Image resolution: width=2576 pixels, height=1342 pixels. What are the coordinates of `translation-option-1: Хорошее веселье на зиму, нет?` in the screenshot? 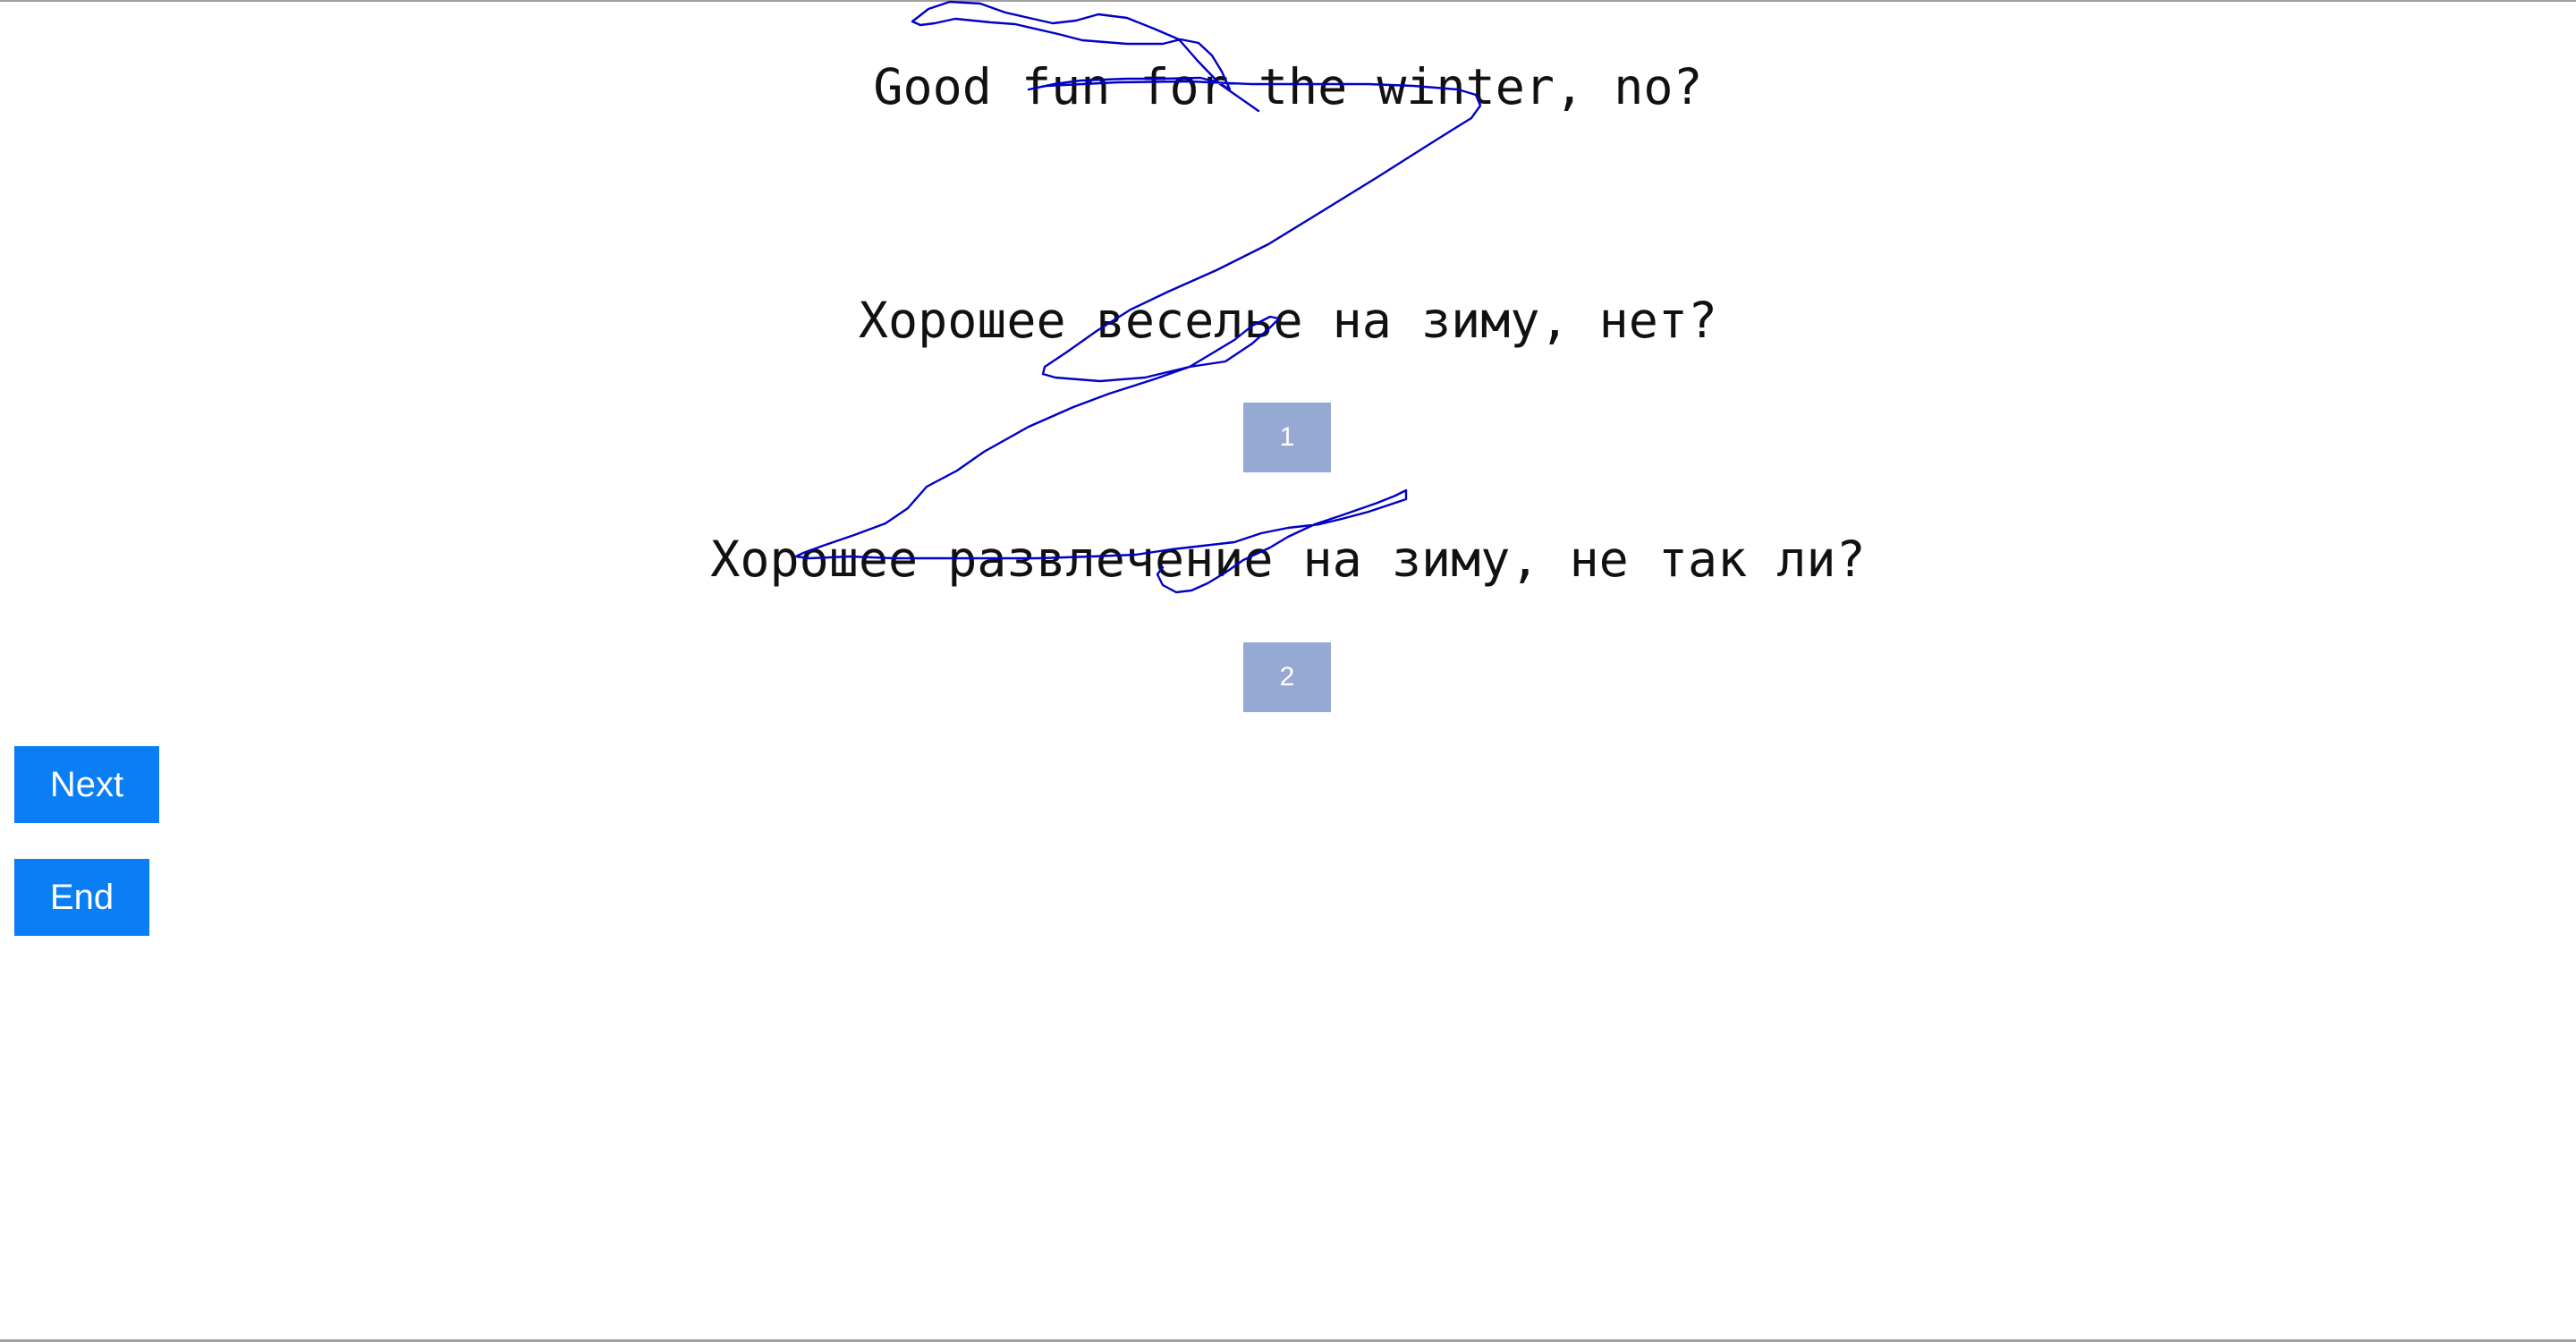 It's located at (1288, 320).